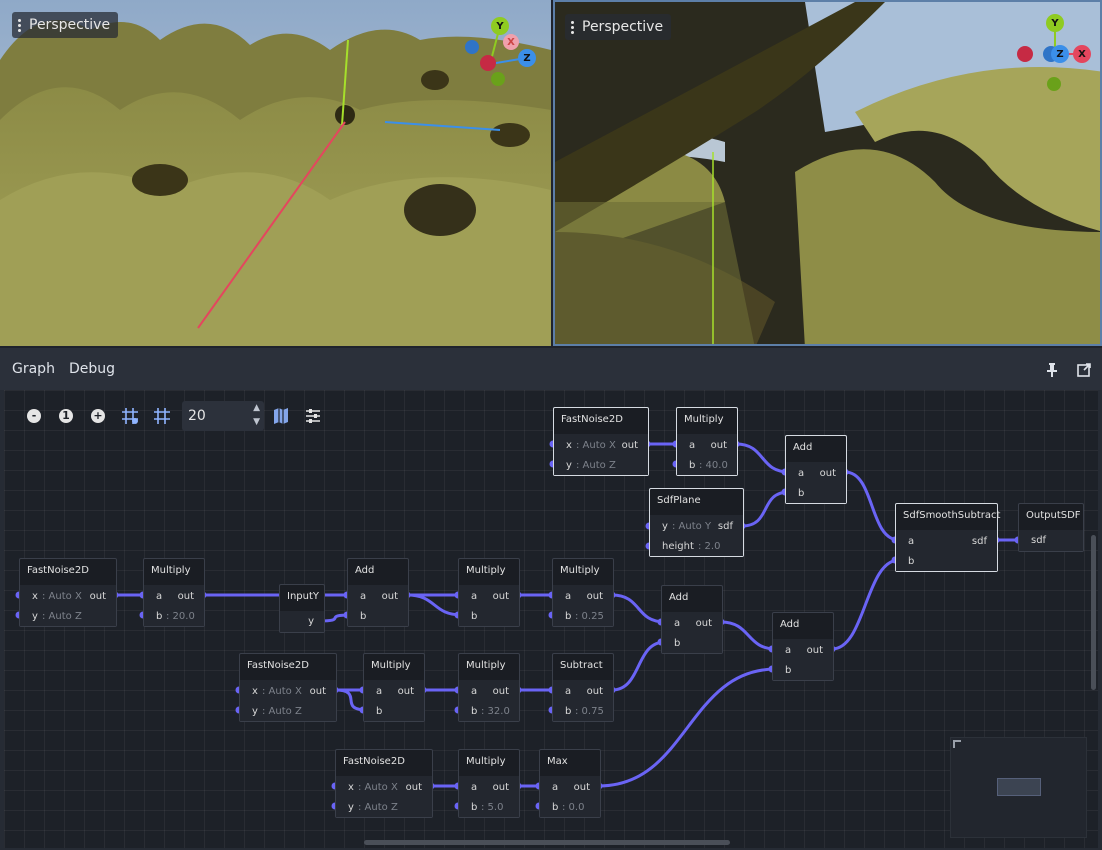  What do you see at coordinates (583, 687) in the screenshot?
I see `node-subtract: Subtract a out b : 0.75` at bounding box center [583, 687].